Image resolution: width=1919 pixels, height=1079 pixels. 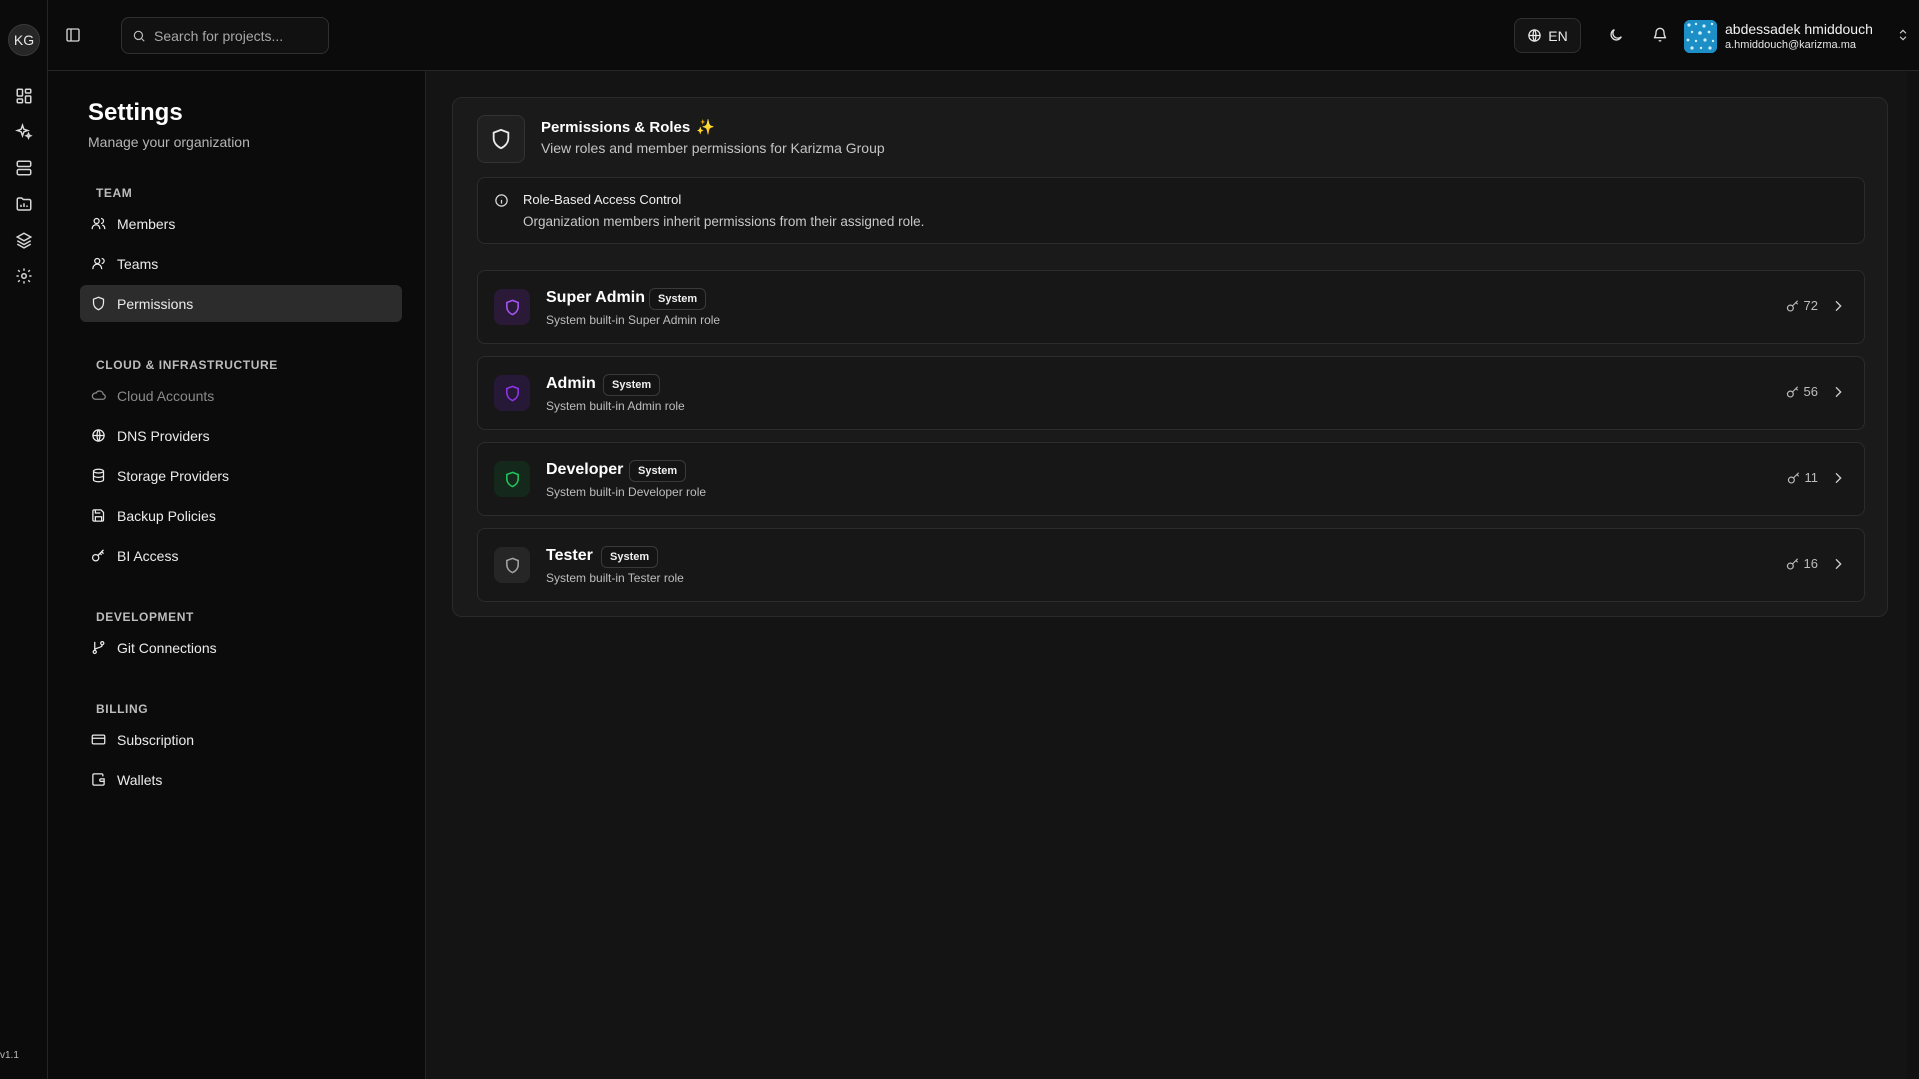 I want to click on gear-icon, so click(x=24, y=276).